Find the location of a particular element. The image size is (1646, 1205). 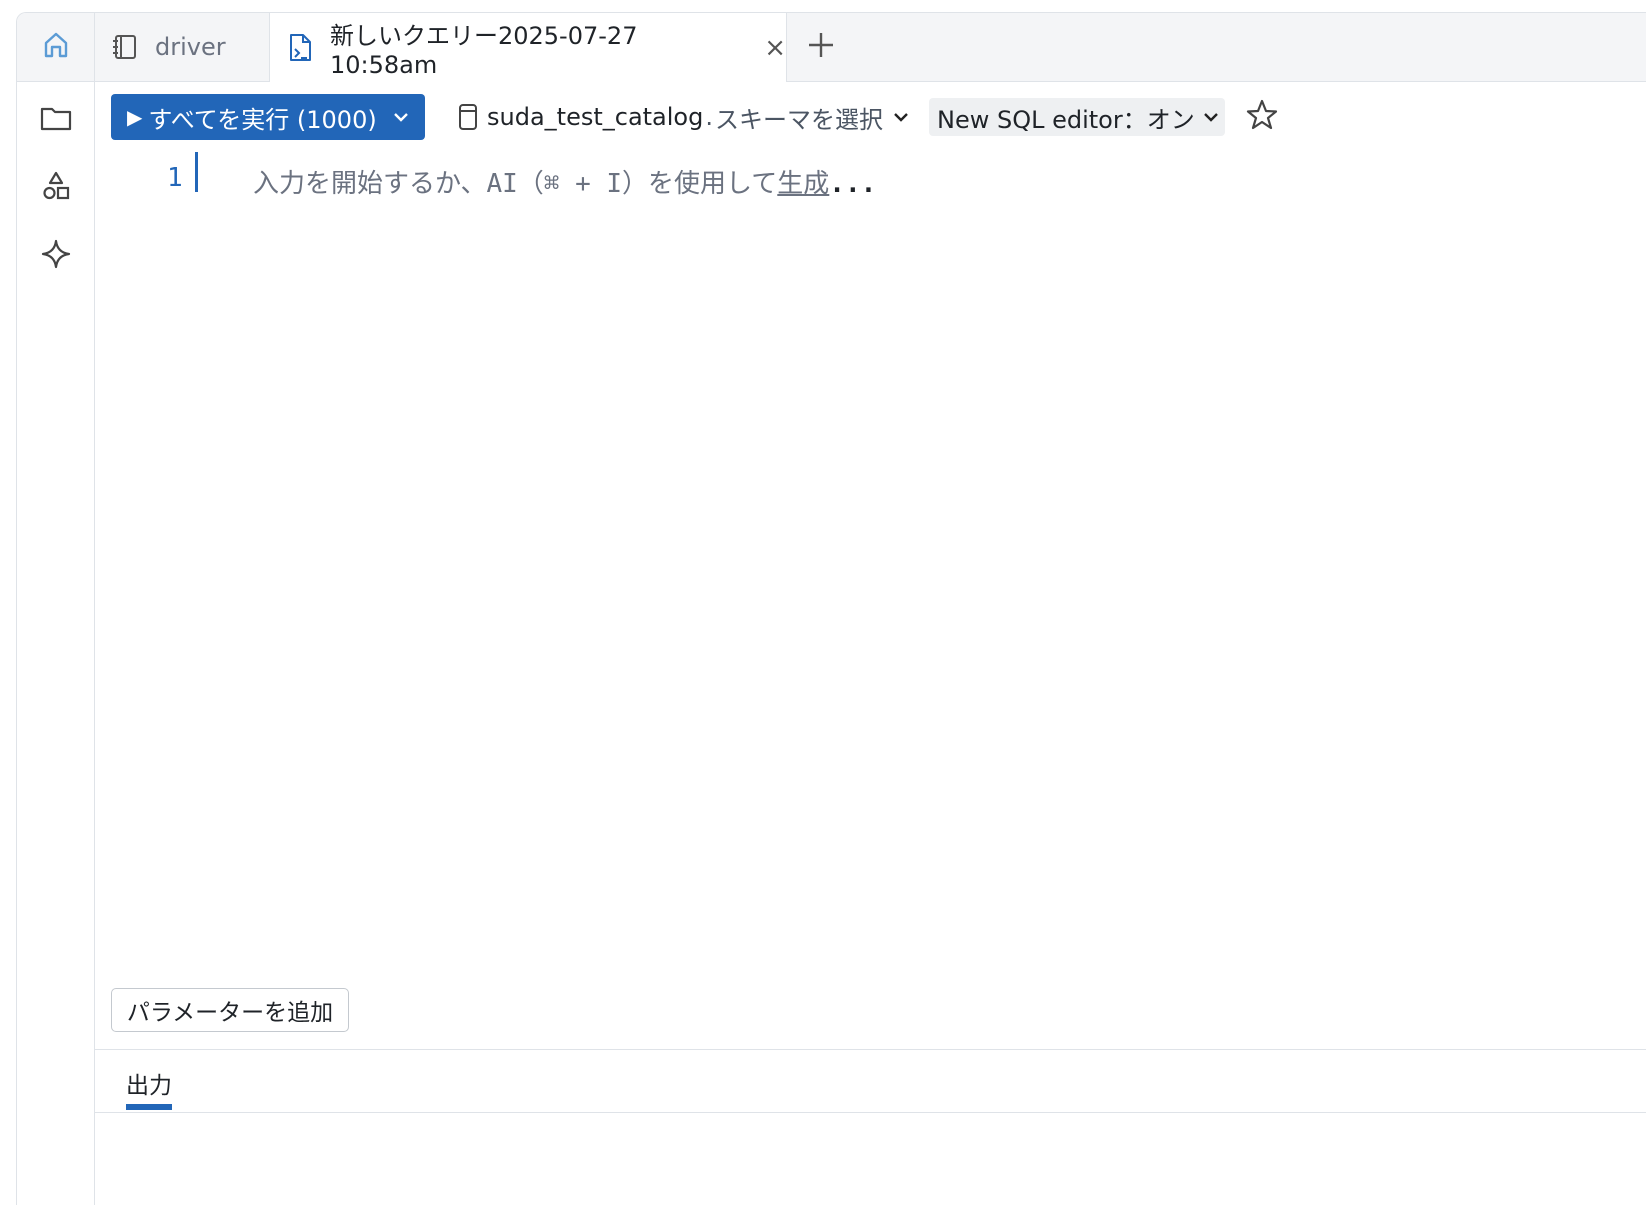

tab-new-query: 新しいクエリー2025-07-27 10:58am × is located at coordinates (528, 47).